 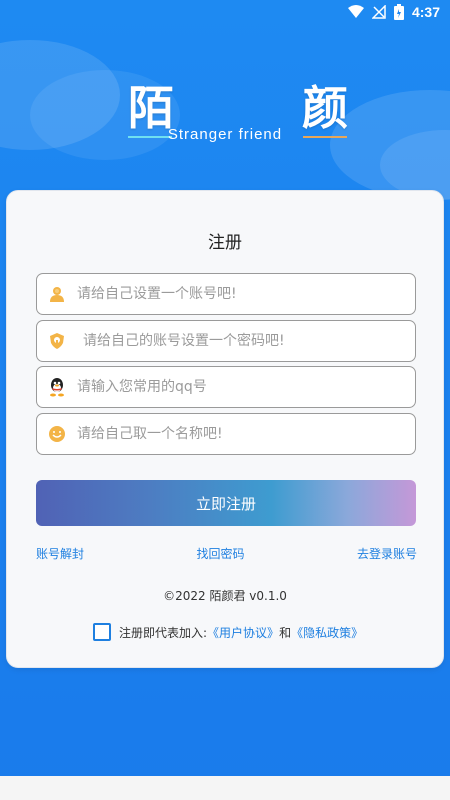 What do you see at coordinates (425, 12) in the screenshot?
I see `status-time: 4:37` at bounding box center [425, 12].